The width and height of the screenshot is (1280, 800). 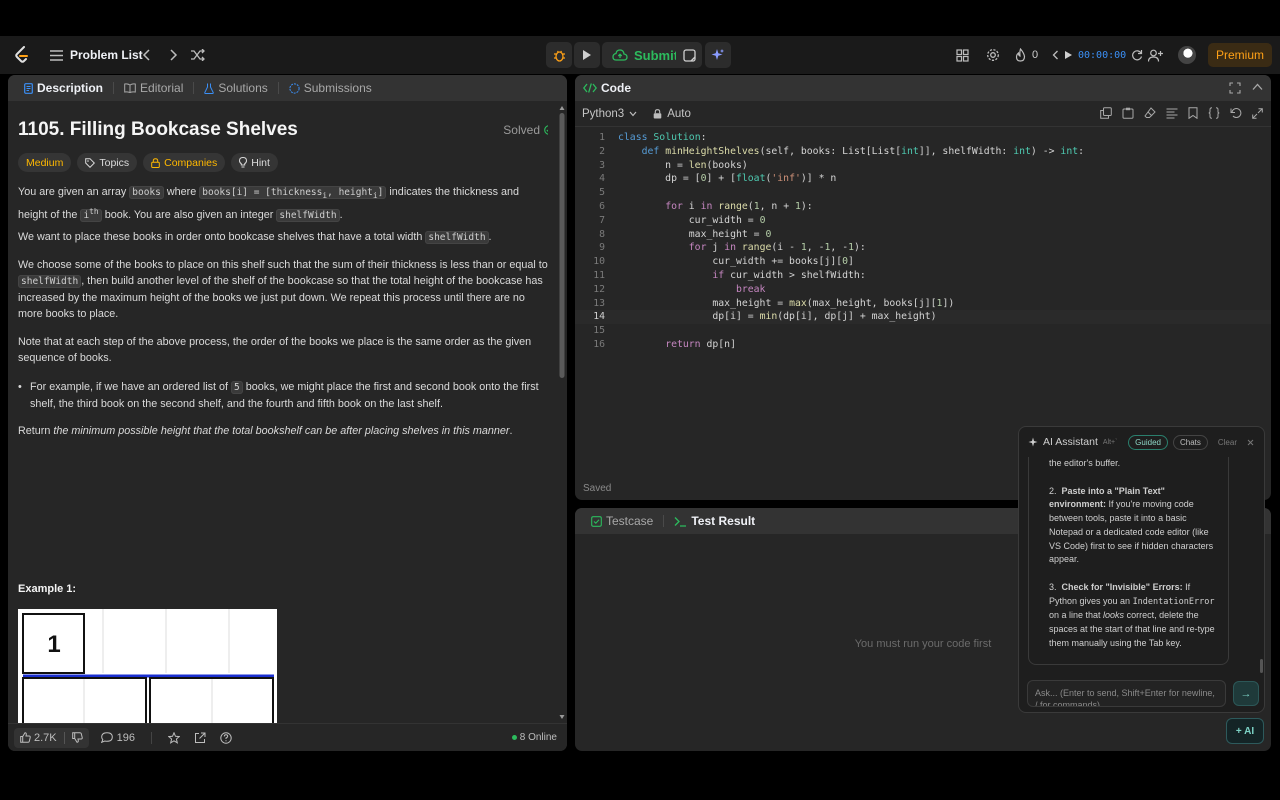 I want to click on code-line: 4 dp = [0] + [float('inf')] * n, so click(x=718, y=179).